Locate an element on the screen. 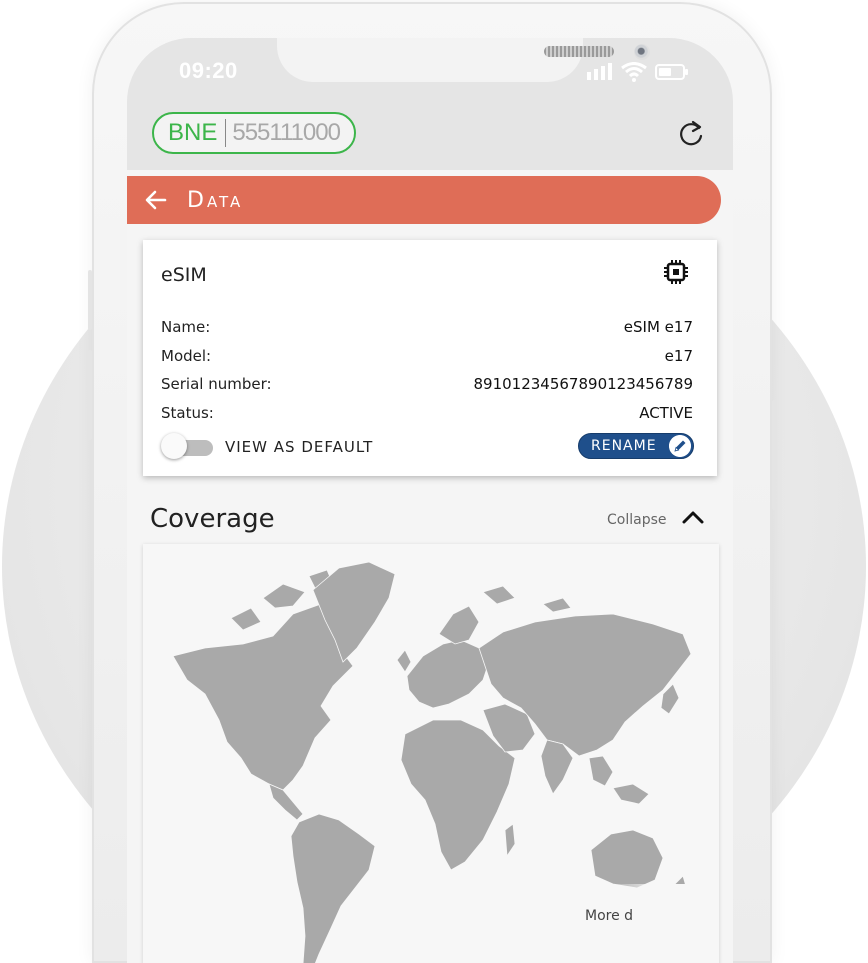  info-row-serial: Serial number: 89101234567890123456789 is located at coordinates (427, 384).